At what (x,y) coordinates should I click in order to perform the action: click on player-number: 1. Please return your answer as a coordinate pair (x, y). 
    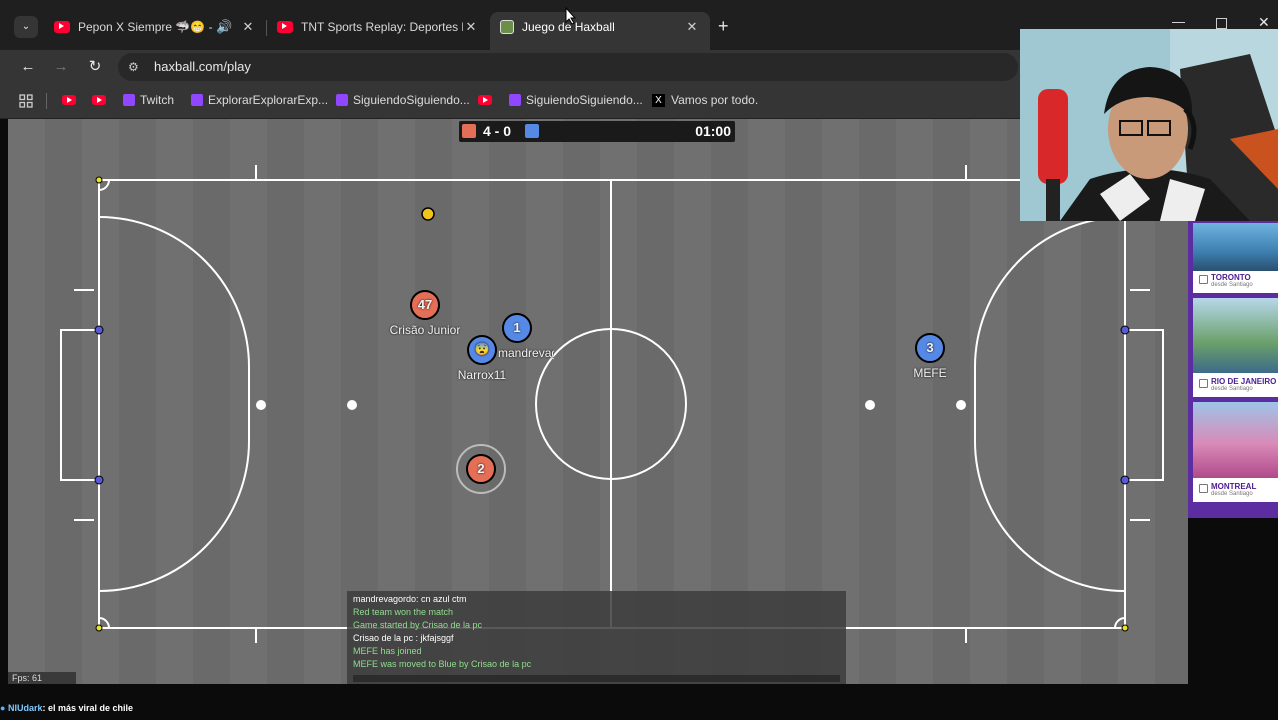
    Looking at the image, I should click on (517, 327).